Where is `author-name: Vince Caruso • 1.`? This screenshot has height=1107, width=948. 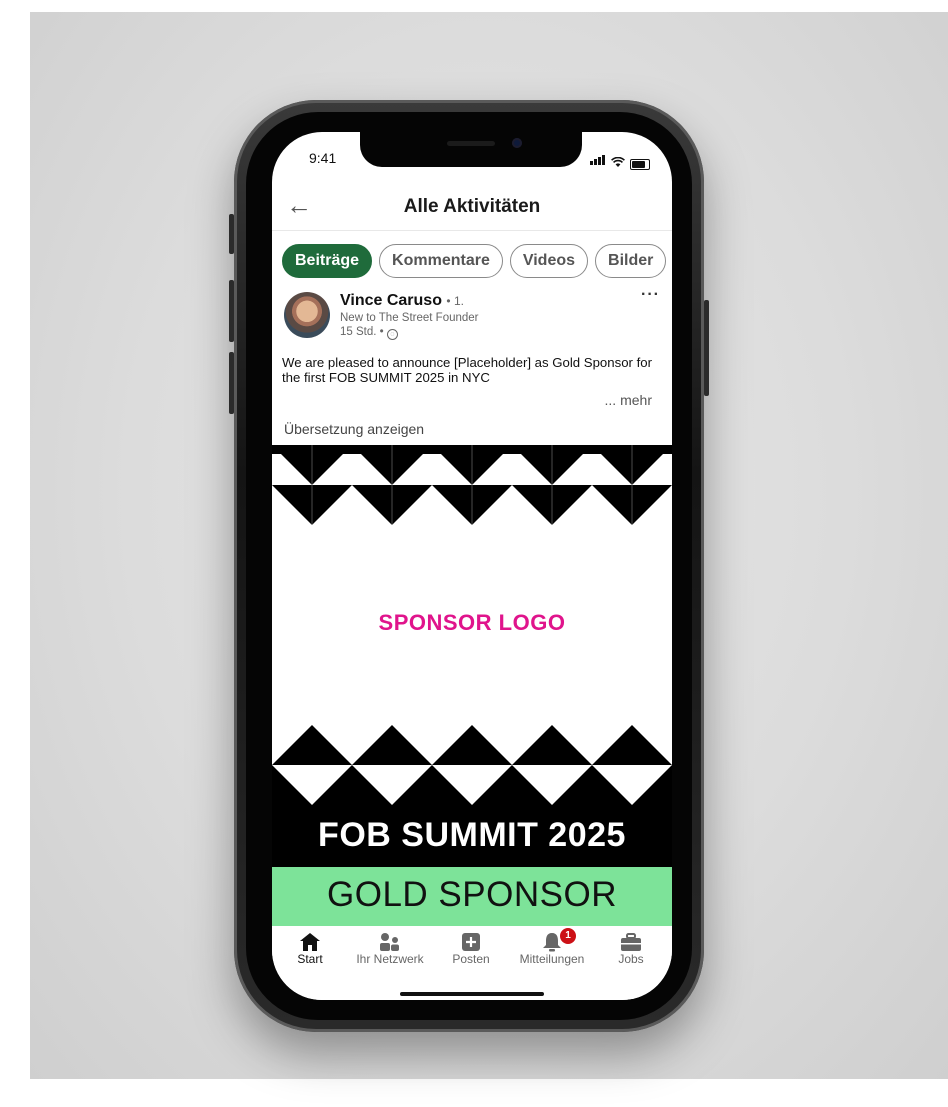
author-name: Vince Caruso • 1. is located at coordinates (402, 301).